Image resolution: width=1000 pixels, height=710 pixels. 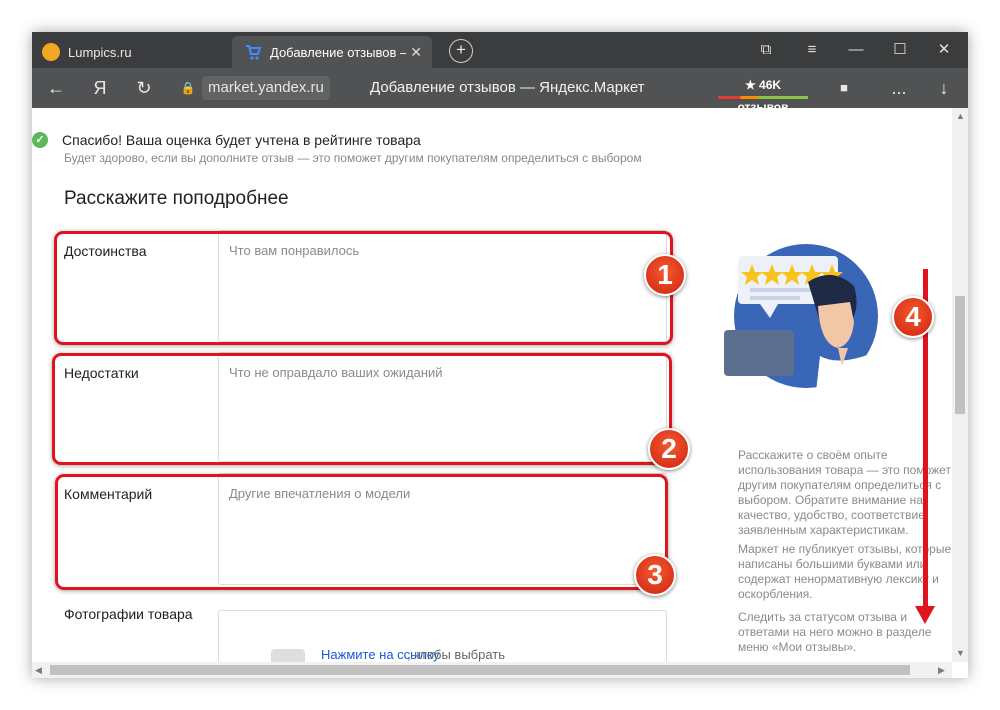 I want to click on maximize-icon: ☐, so click(x=900, y=50).